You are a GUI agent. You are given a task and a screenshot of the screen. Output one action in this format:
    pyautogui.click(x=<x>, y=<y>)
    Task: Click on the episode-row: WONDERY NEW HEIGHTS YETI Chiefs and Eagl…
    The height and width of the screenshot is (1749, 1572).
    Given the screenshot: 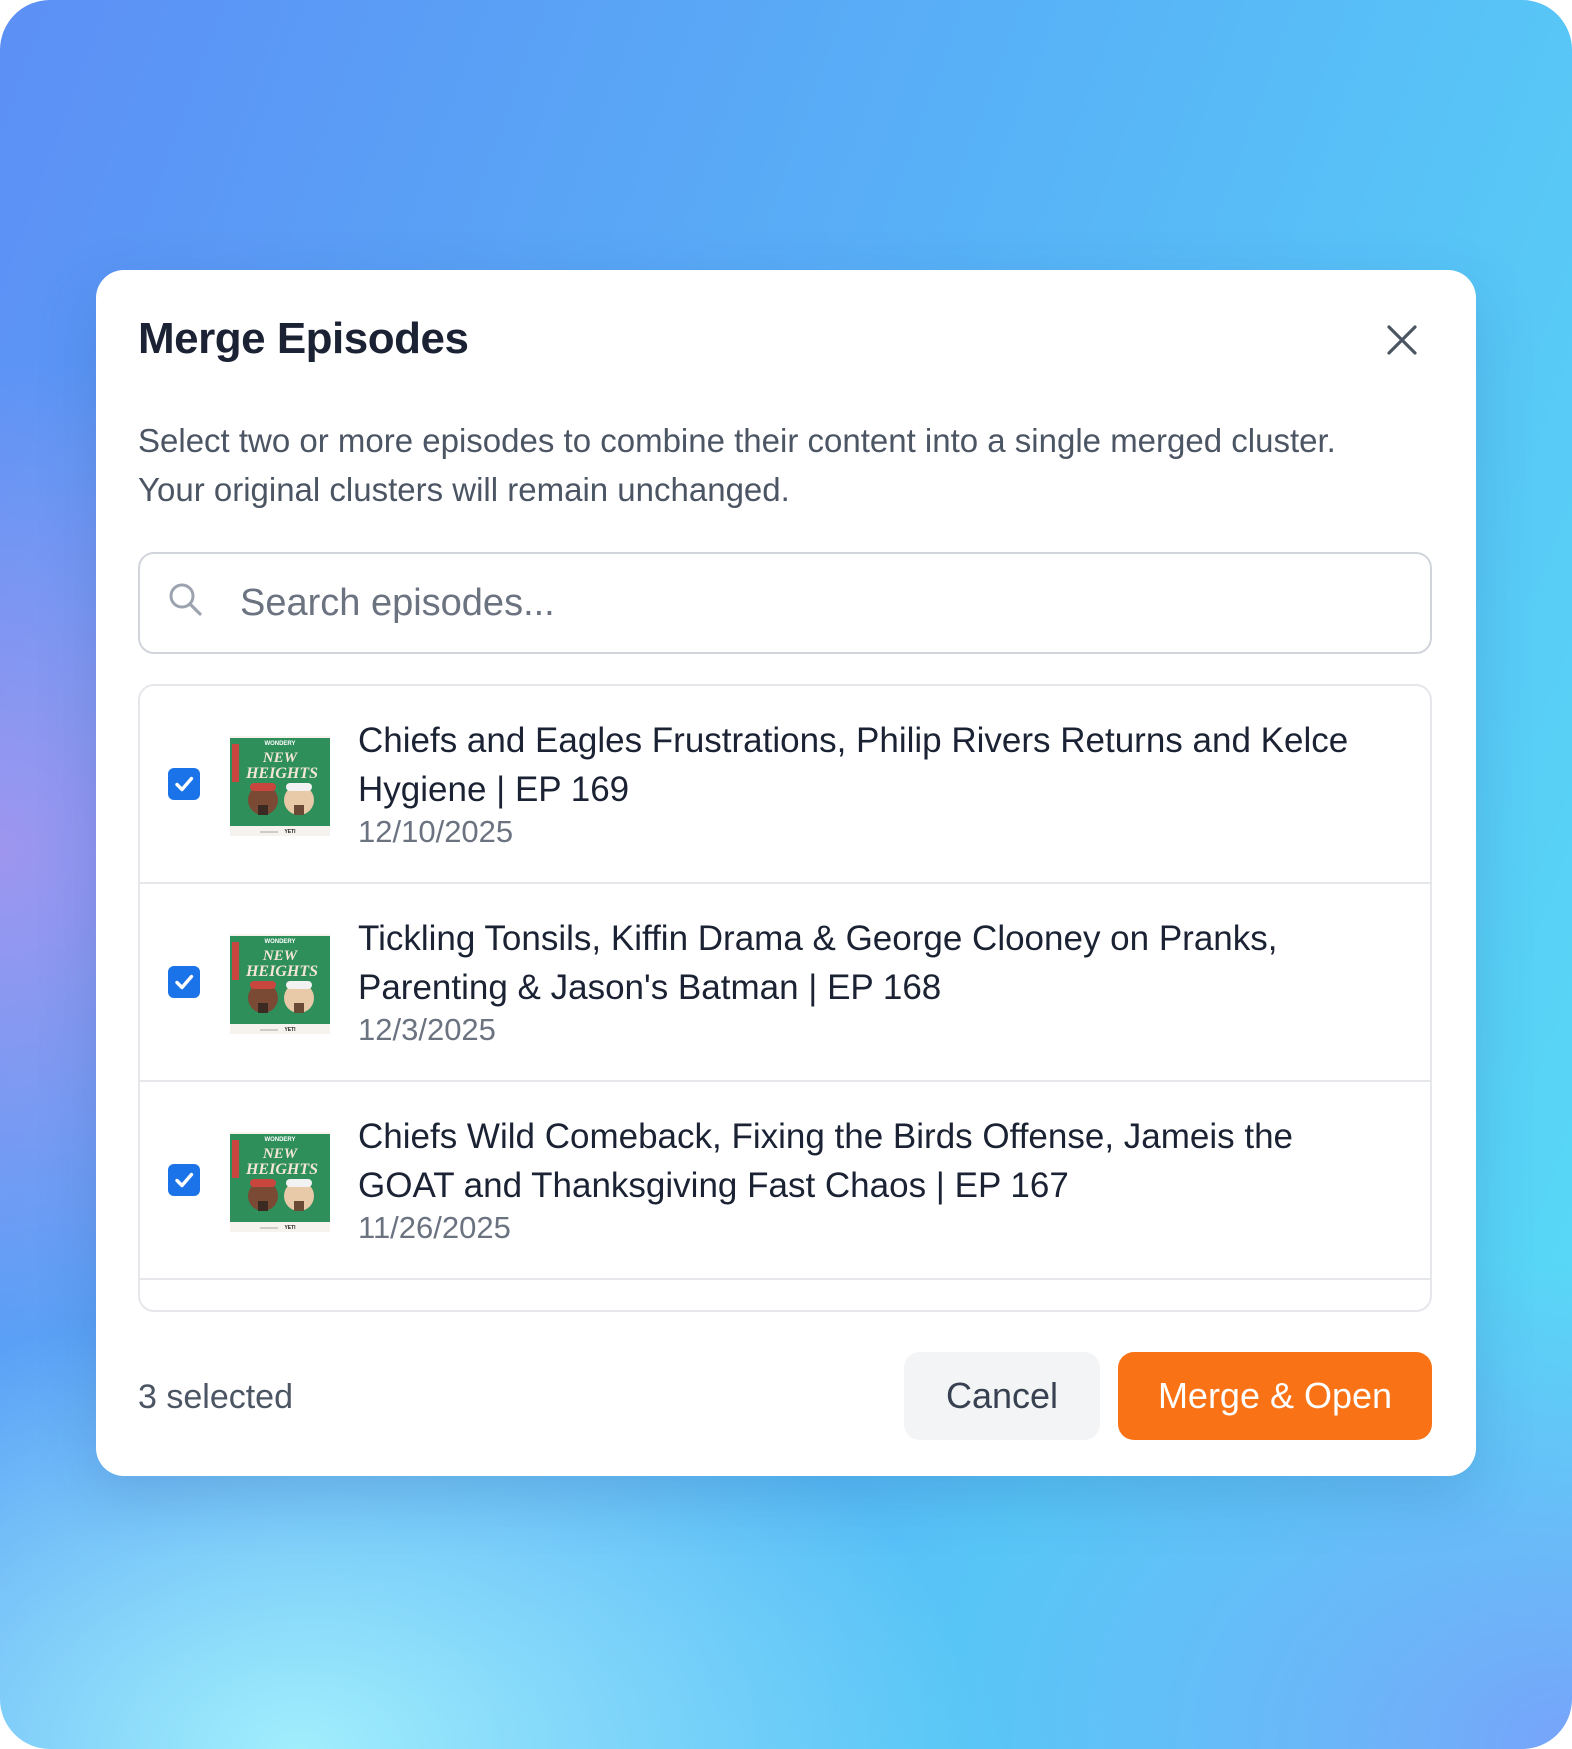 What is the action you would take?
    pyautogui.click(x=785, y=785)
    